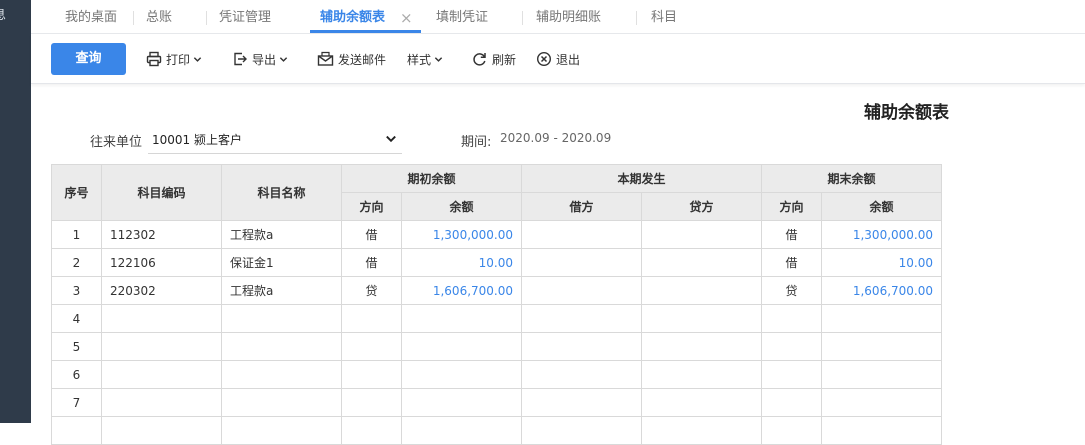 The height and width of the screenshot is (445, 1085). Describe the element at coordinates (240, 59) in the screenshot. I see `export-icon` at that location.